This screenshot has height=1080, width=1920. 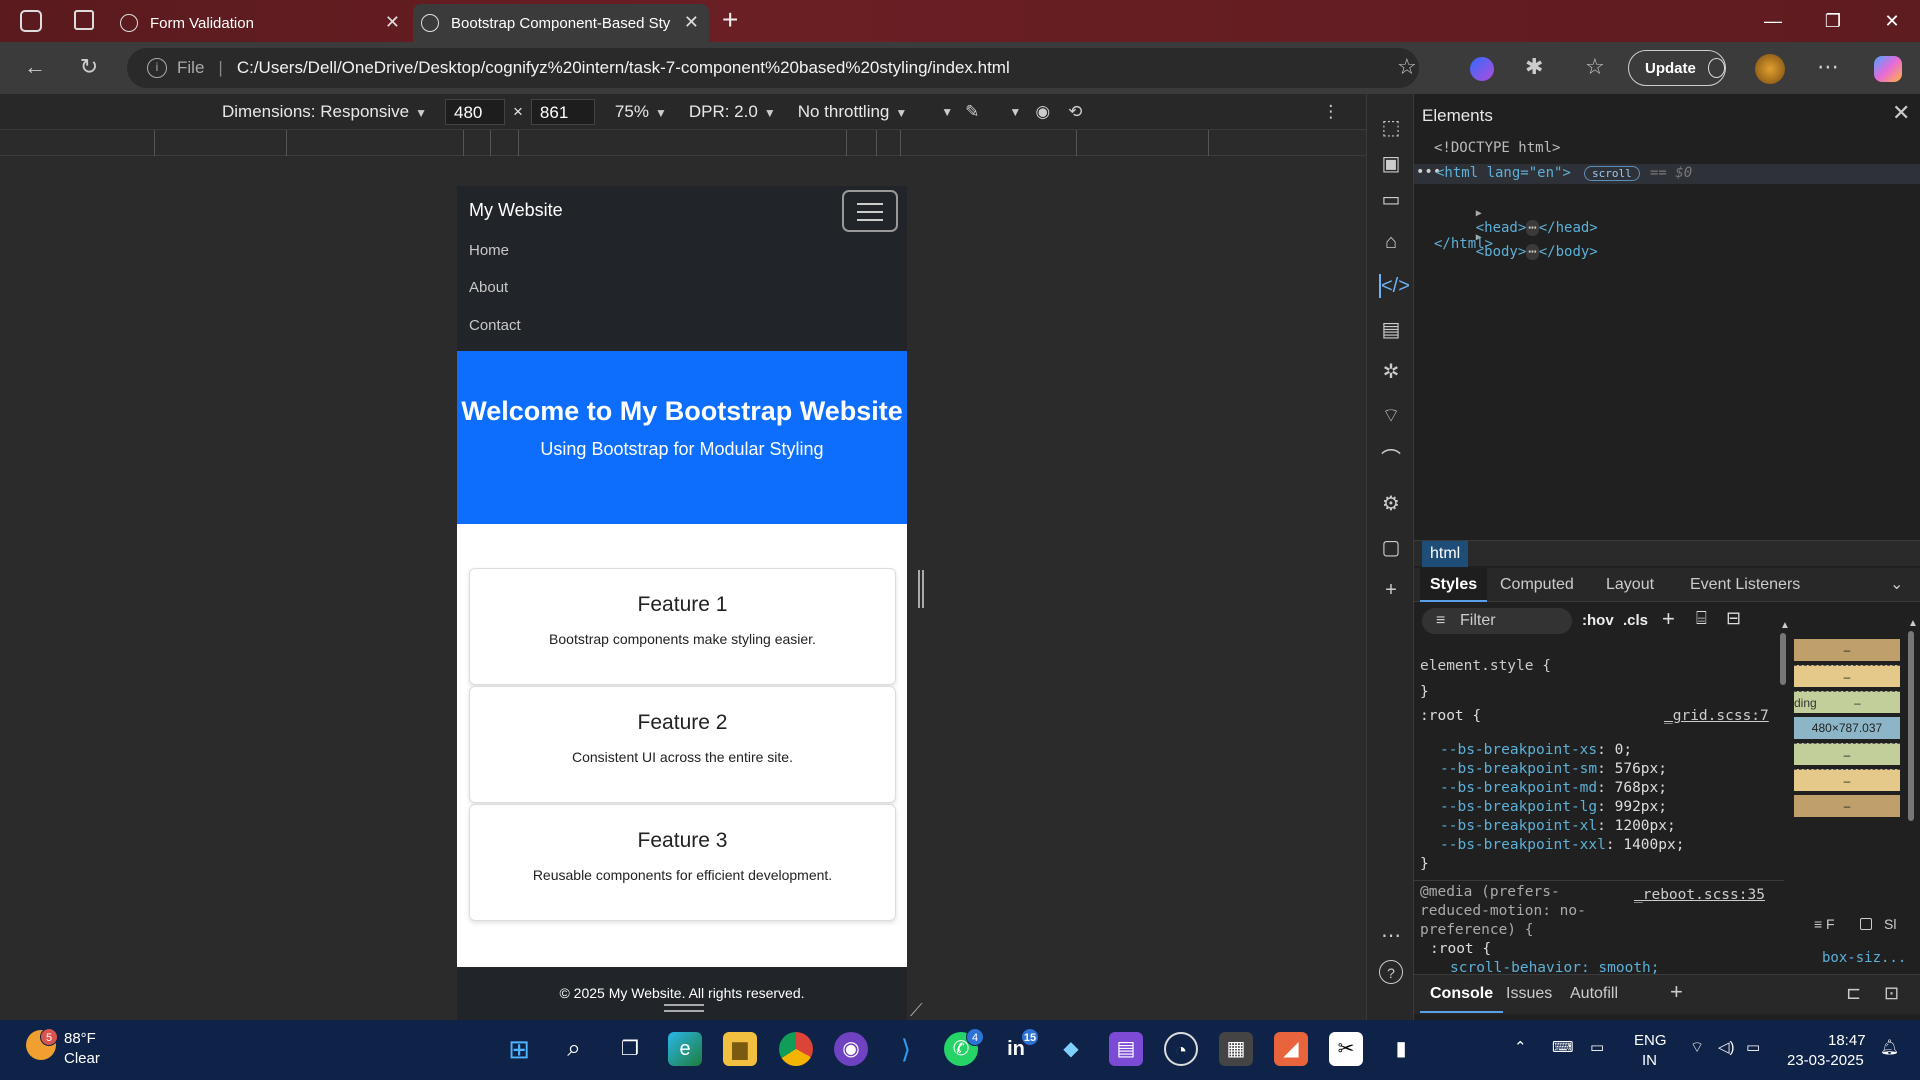 What do you see at coordinates (1454, 585) in the screenshot?
I see `tab-styles: Styles` at bounding box center [1454, 585].